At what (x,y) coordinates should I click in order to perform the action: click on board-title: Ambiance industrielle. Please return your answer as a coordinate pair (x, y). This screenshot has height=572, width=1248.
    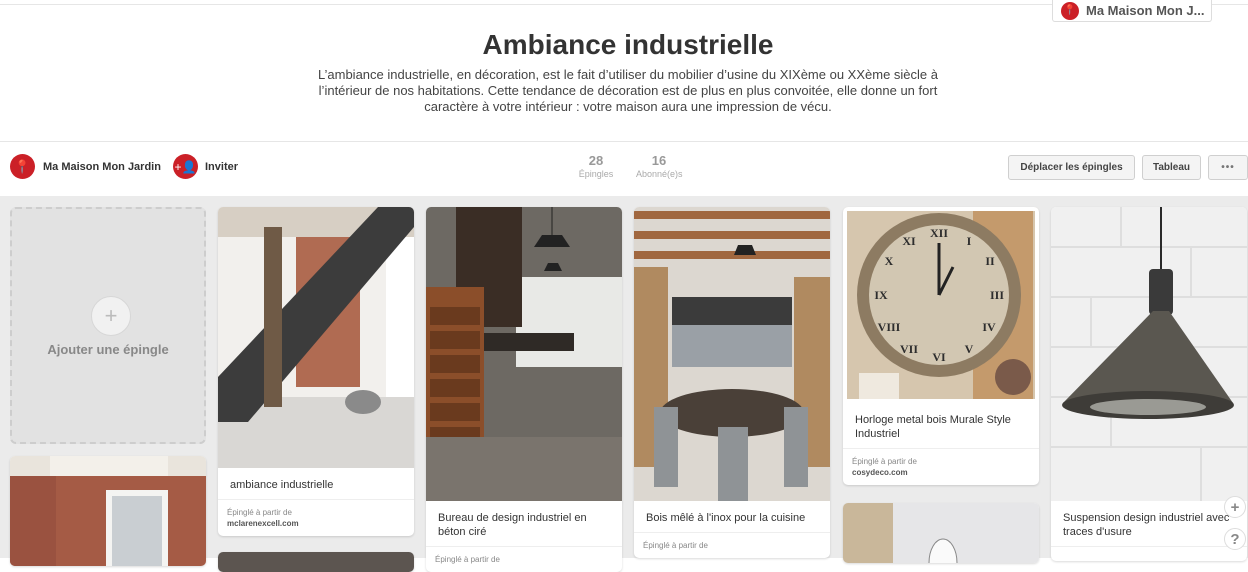
    Looking at the image, I should click on (628, 44).